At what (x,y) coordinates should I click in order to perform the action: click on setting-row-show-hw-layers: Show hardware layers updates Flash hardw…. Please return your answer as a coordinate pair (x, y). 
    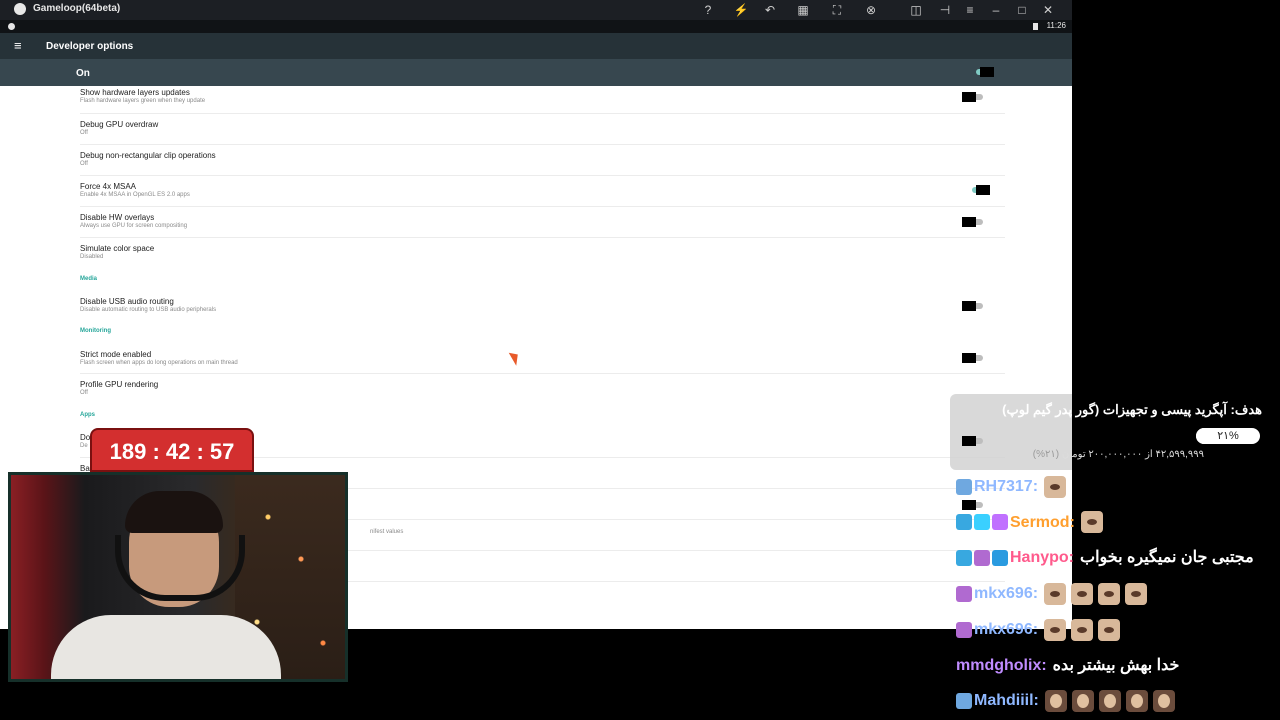
    Looking at the image, I should click on (542, 100).